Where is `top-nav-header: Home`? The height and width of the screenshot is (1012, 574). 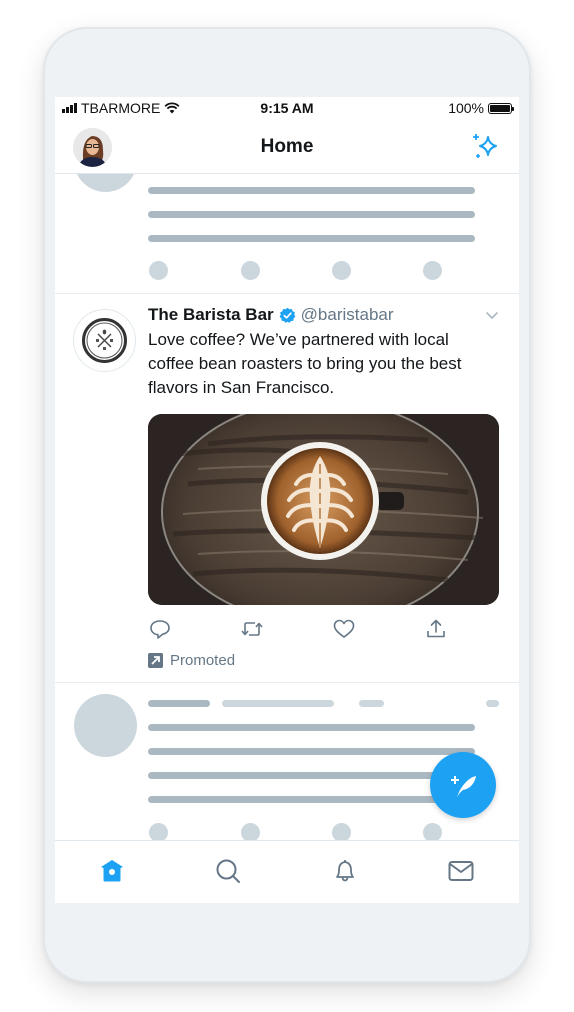 top-nav-header: Home is located at coordinates (287, 147).